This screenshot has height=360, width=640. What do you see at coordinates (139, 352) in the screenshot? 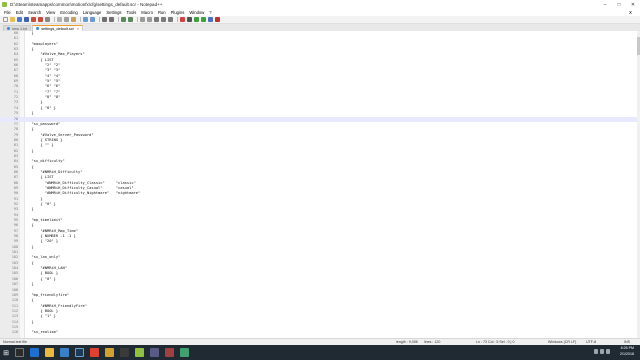
I see `notepadpp-taskbar-icon` at bounding box center [139, 352].